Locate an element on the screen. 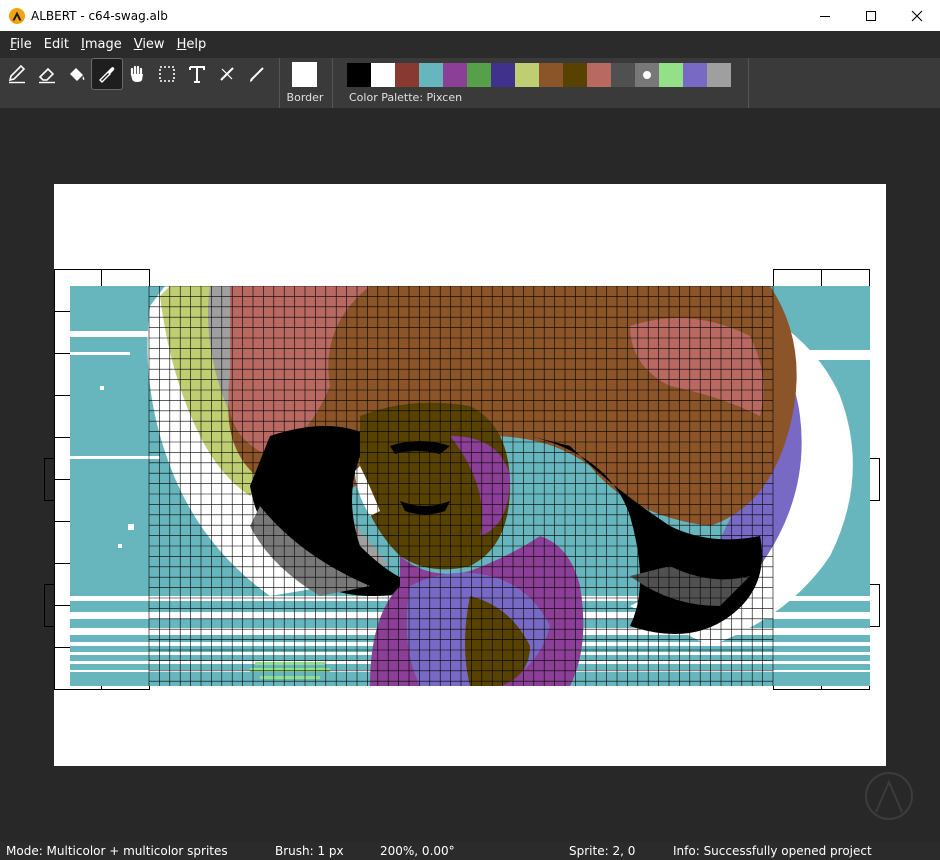  status-sprite: Sprite: 2, 0 is located at coordinates (602, 851).